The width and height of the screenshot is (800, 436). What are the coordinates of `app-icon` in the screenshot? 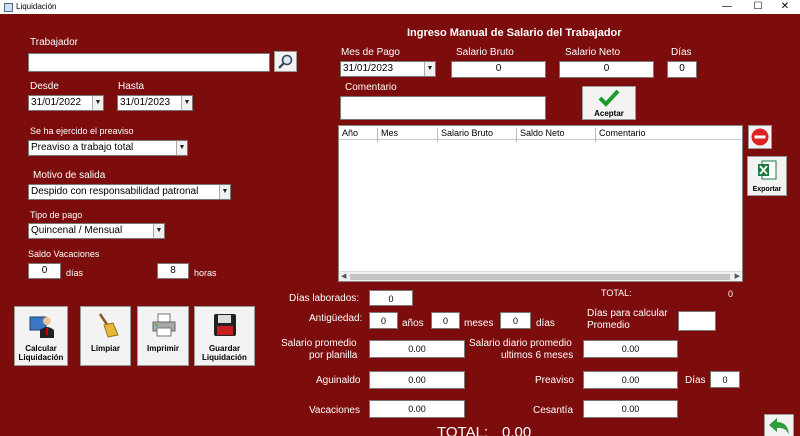 It's located at (8, 7).